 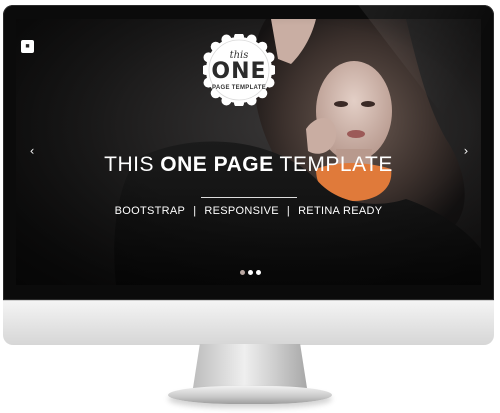 What do you see at coordinates (250, 366) in the screenshot?
I see `monitor-stand-neck` at bounding box center [250, 366].